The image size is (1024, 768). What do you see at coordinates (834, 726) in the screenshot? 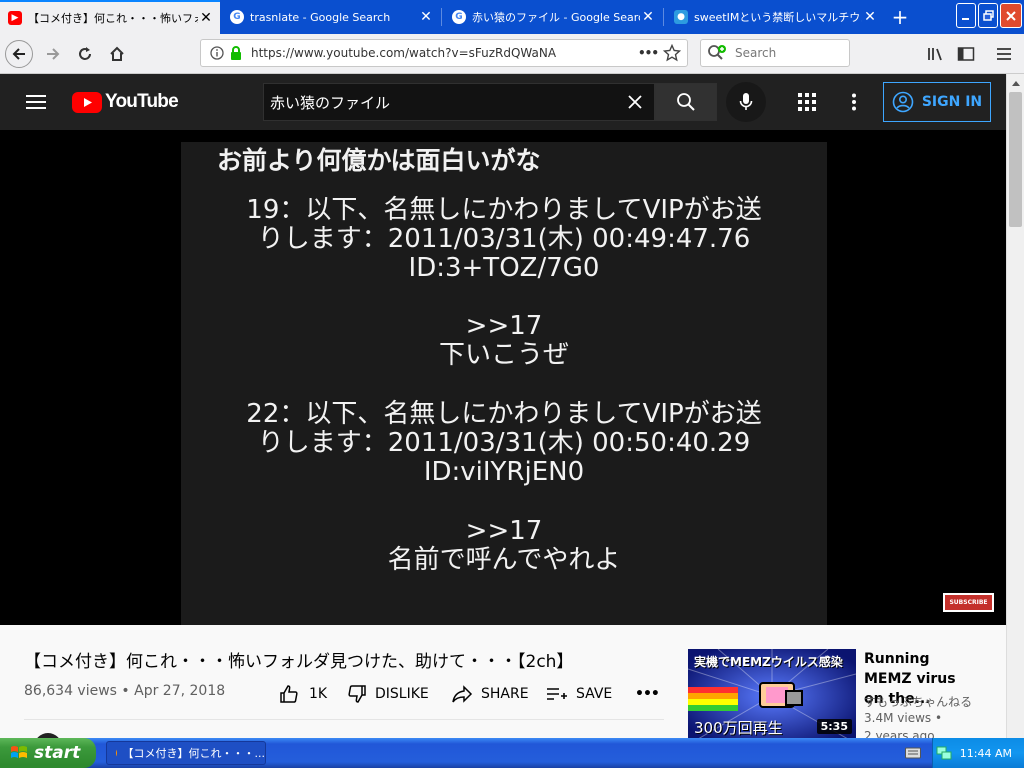
I see `video-duration: 5:35` at bounding box center [834, 726].